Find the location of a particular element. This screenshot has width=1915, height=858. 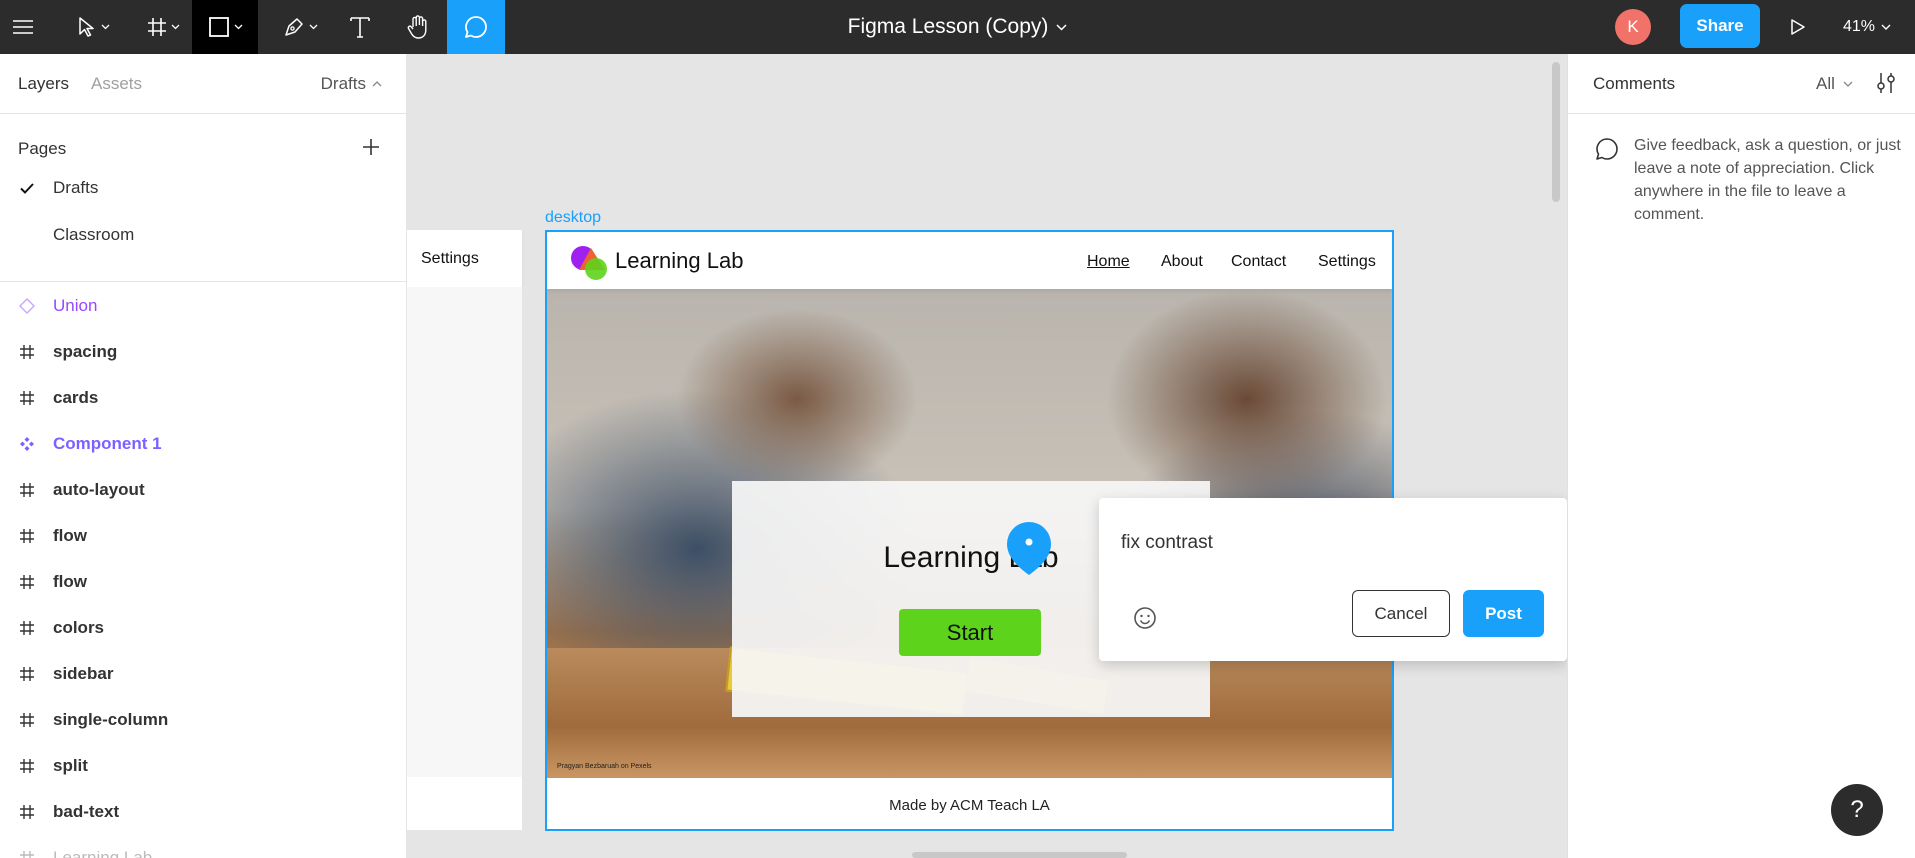

layer-bad-text: bad-text is located at coordinates (203, 812).